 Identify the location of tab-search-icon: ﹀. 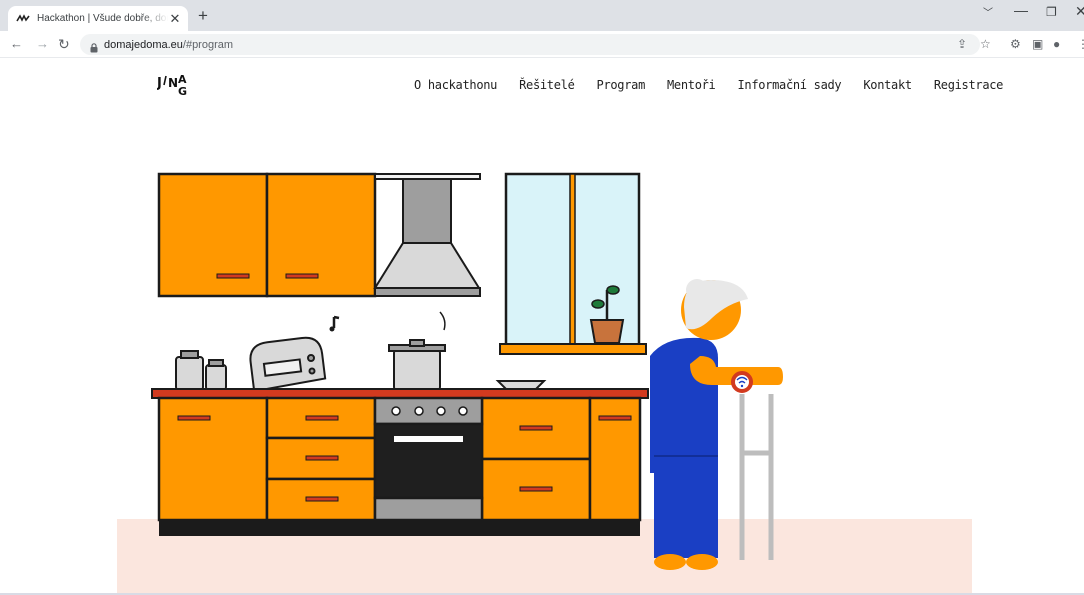
(988, 11).